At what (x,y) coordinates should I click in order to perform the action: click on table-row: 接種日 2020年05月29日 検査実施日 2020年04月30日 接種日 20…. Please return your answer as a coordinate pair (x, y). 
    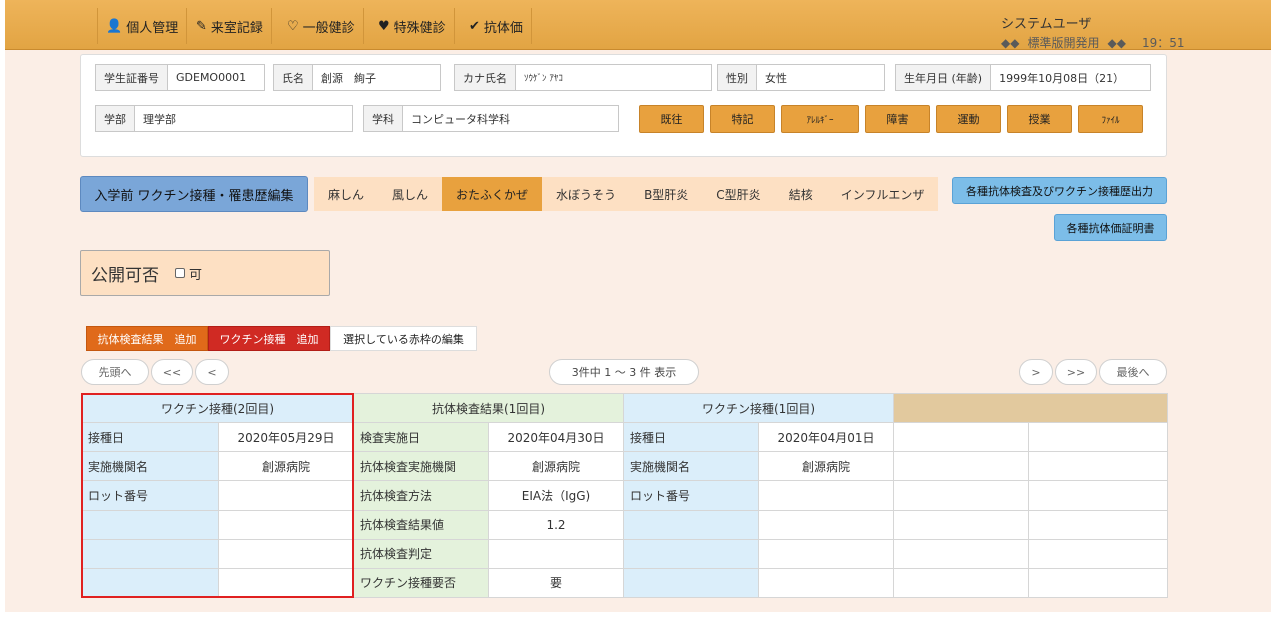
    Looking at the image, I should click on (624, 437).